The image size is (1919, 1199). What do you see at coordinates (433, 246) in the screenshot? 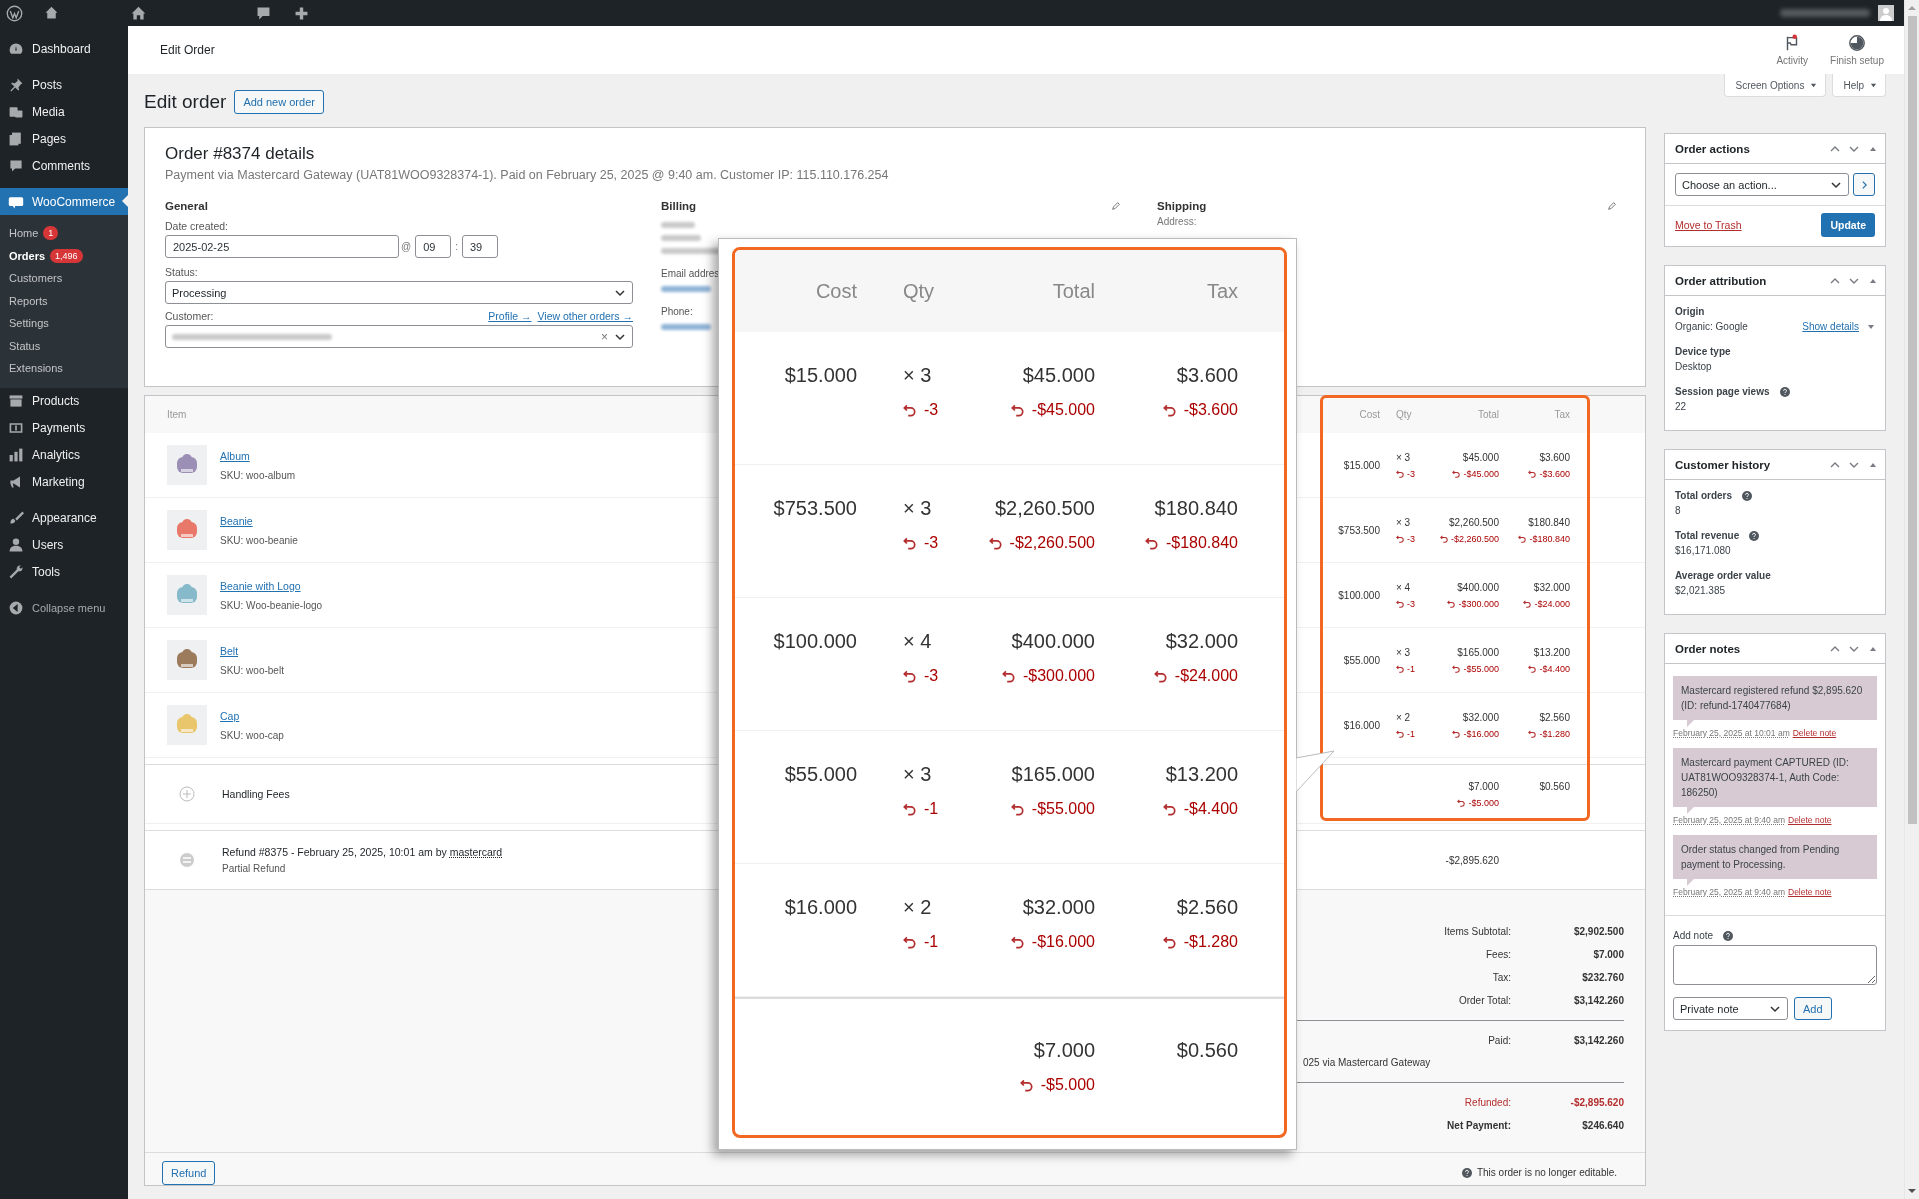
I see `hour-field: 09` at bounding box center [433, 246].